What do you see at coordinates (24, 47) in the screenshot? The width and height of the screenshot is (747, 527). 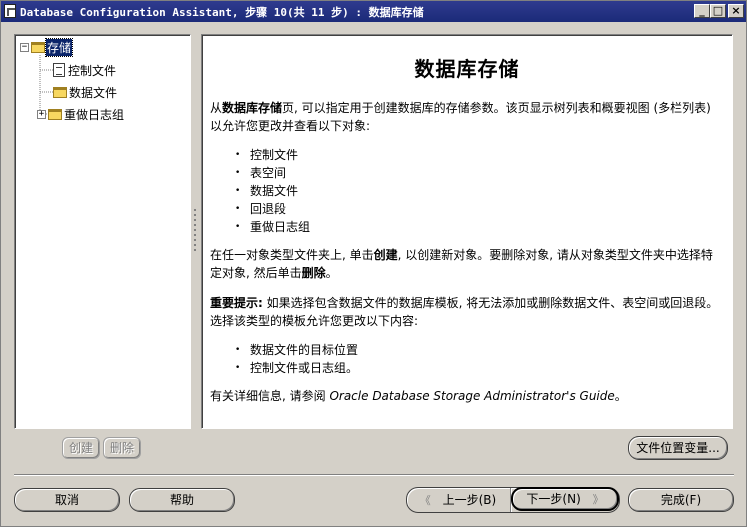 I see `collapse-icon: −` at bounding box center [24, 47].